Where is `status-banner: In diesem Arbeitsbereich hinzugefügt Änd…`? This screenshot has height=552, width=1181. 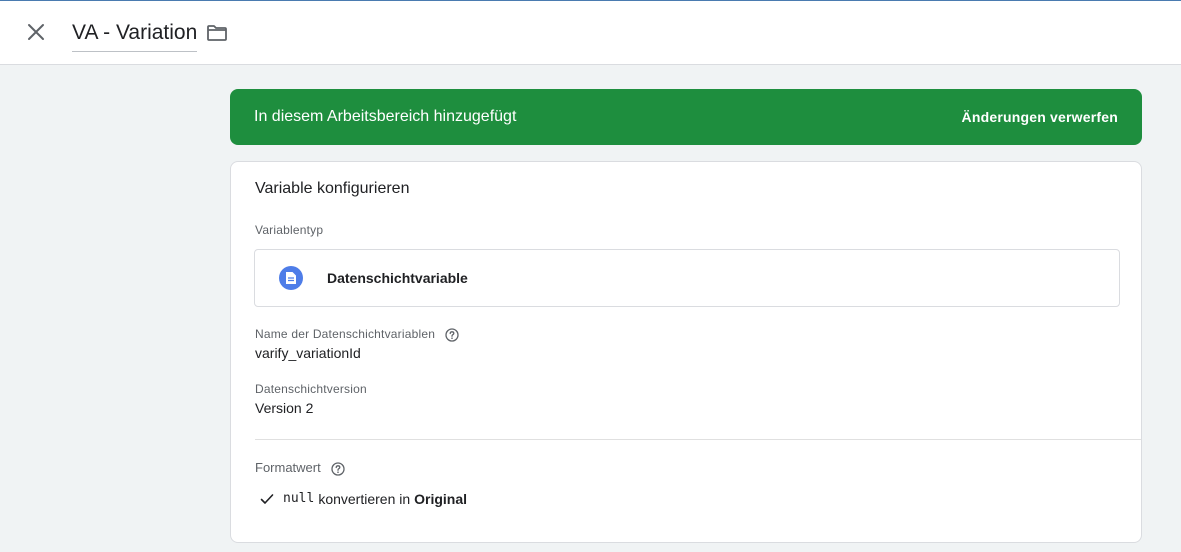 status-banner: In diesem Arbeitsbereich hinzugefügt Änd… is located at coordinates (686, 117).